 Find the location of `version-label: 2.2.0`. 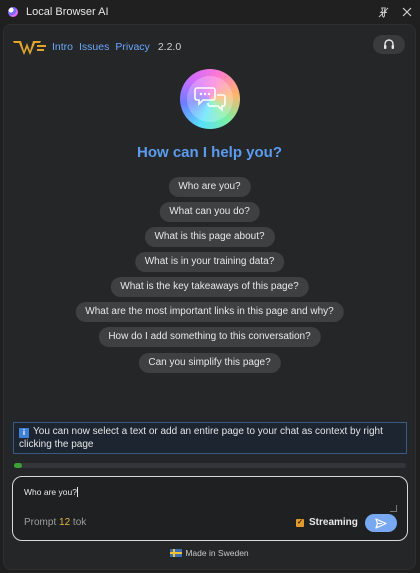

version-label: 2.2.0 is located at coordinates (169, 47).